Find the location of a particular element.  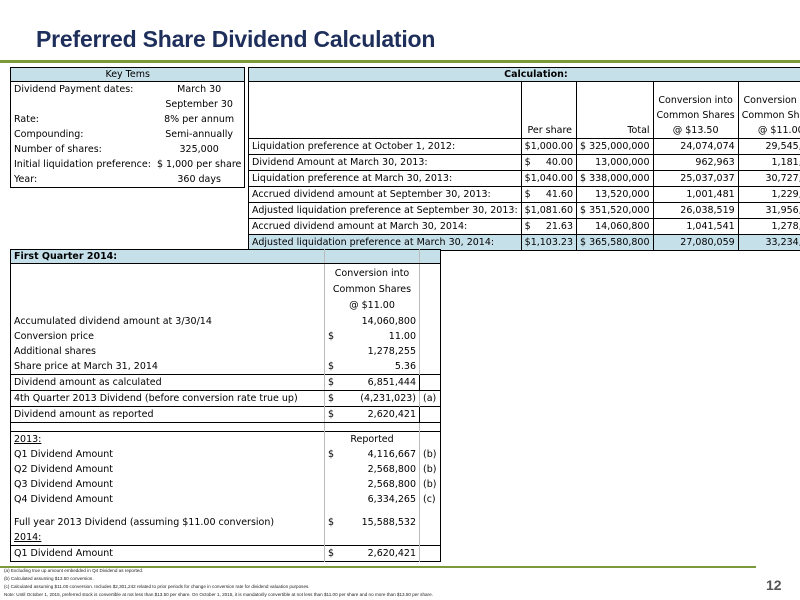

key-term-value: March 30 is located at coordinates (199, 89).